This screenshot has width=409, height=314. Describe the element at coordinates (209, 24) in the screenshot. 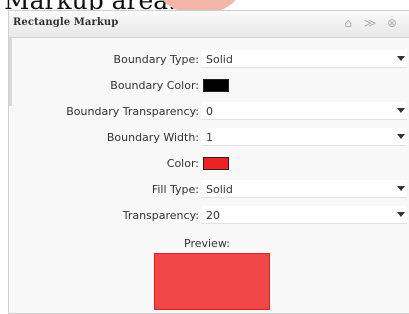

I see `panel-titlebar: Rectangle Markup ⌂ ≫ ⊗` at that location.